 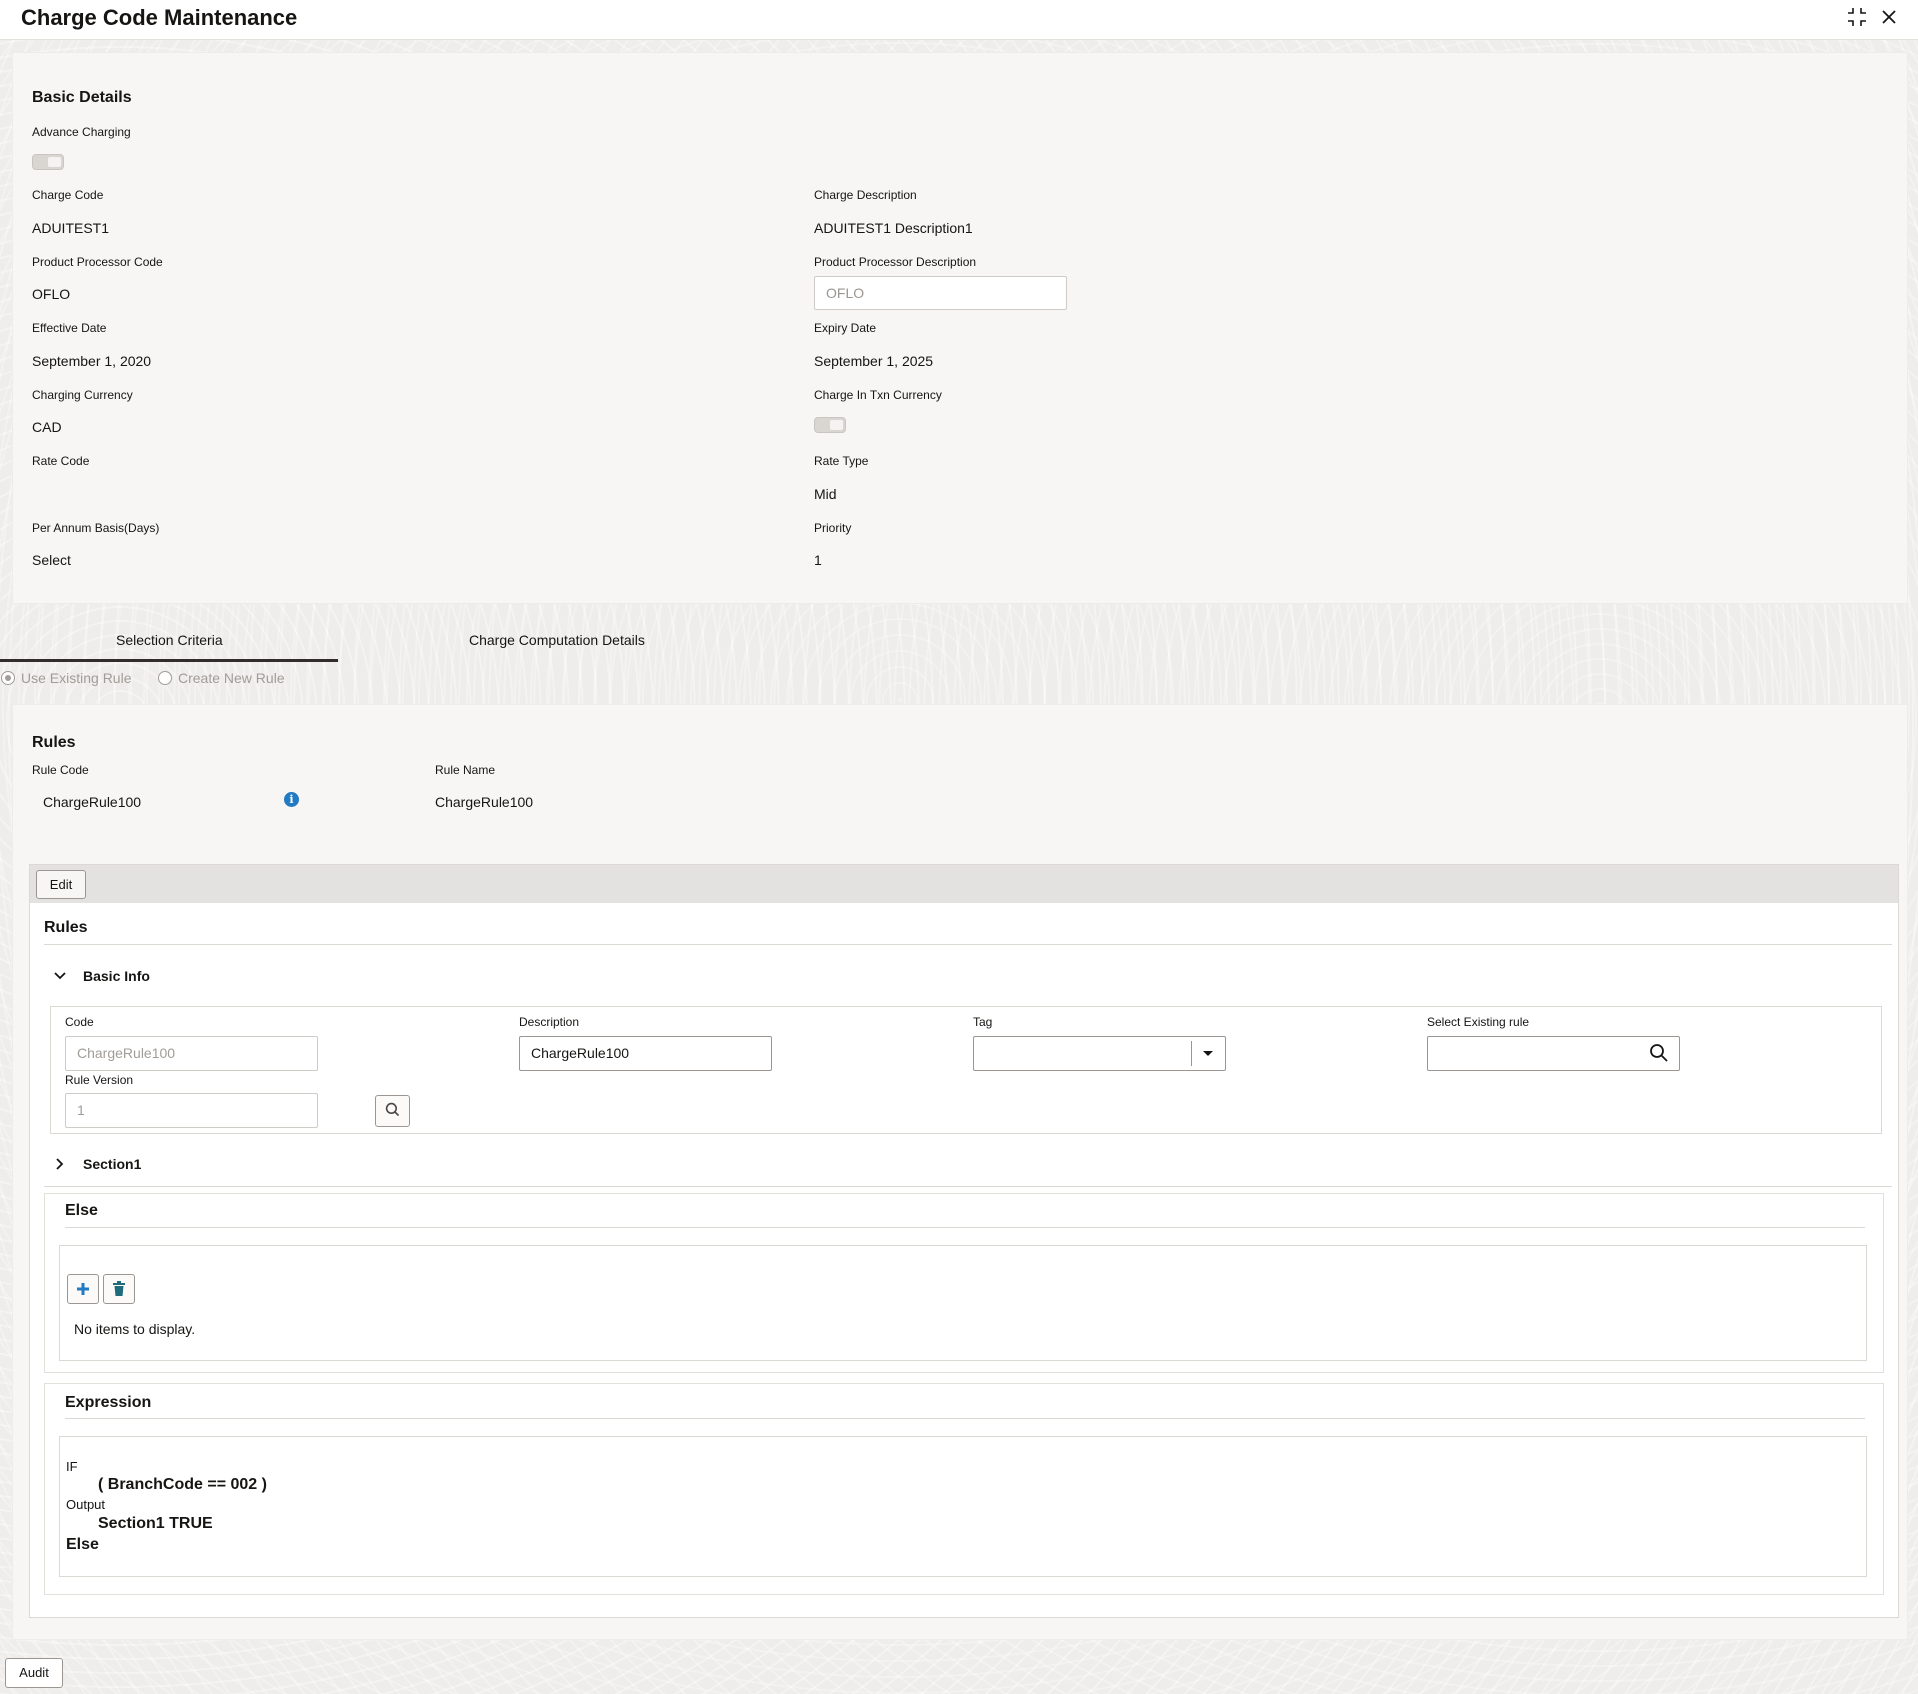 I want to click on per-annum-basis-value: Select, so click(x=51, y=560).